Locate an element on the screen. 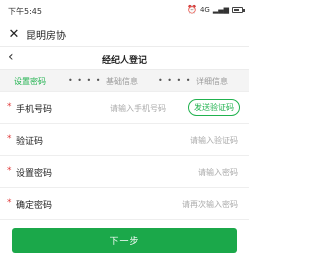 Image resolution: width=320 pixels, height=261 pixels. confirm-password-row: * 确定密码 is located at coordinates (124, 204).